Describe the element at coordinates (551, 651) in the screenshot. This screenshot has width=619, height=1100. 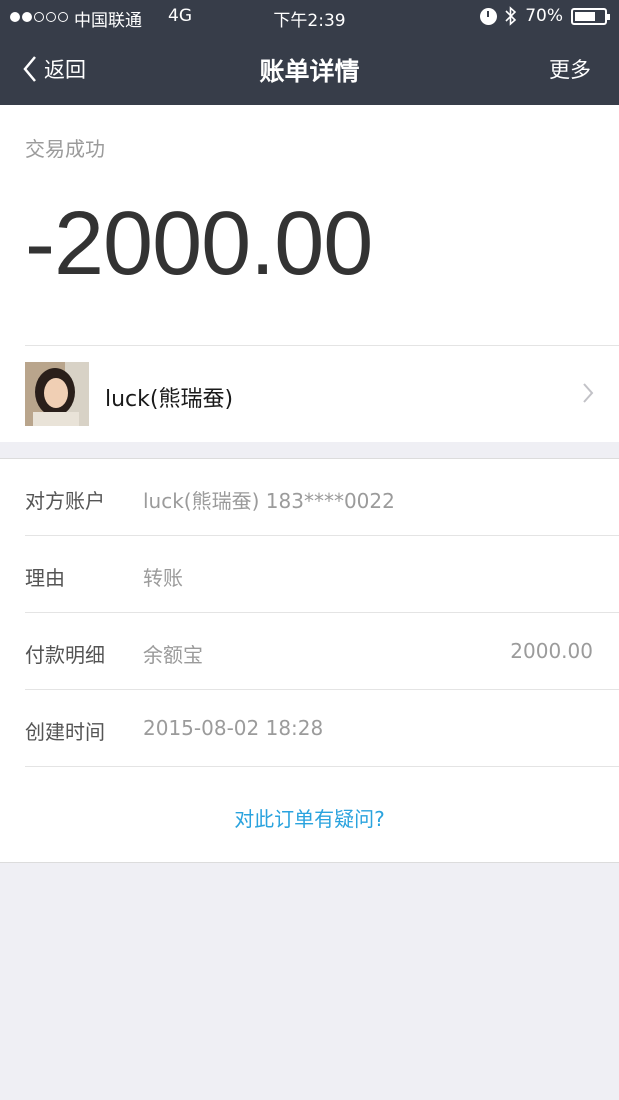
I see `payment-amount: 2000.00` at that location.